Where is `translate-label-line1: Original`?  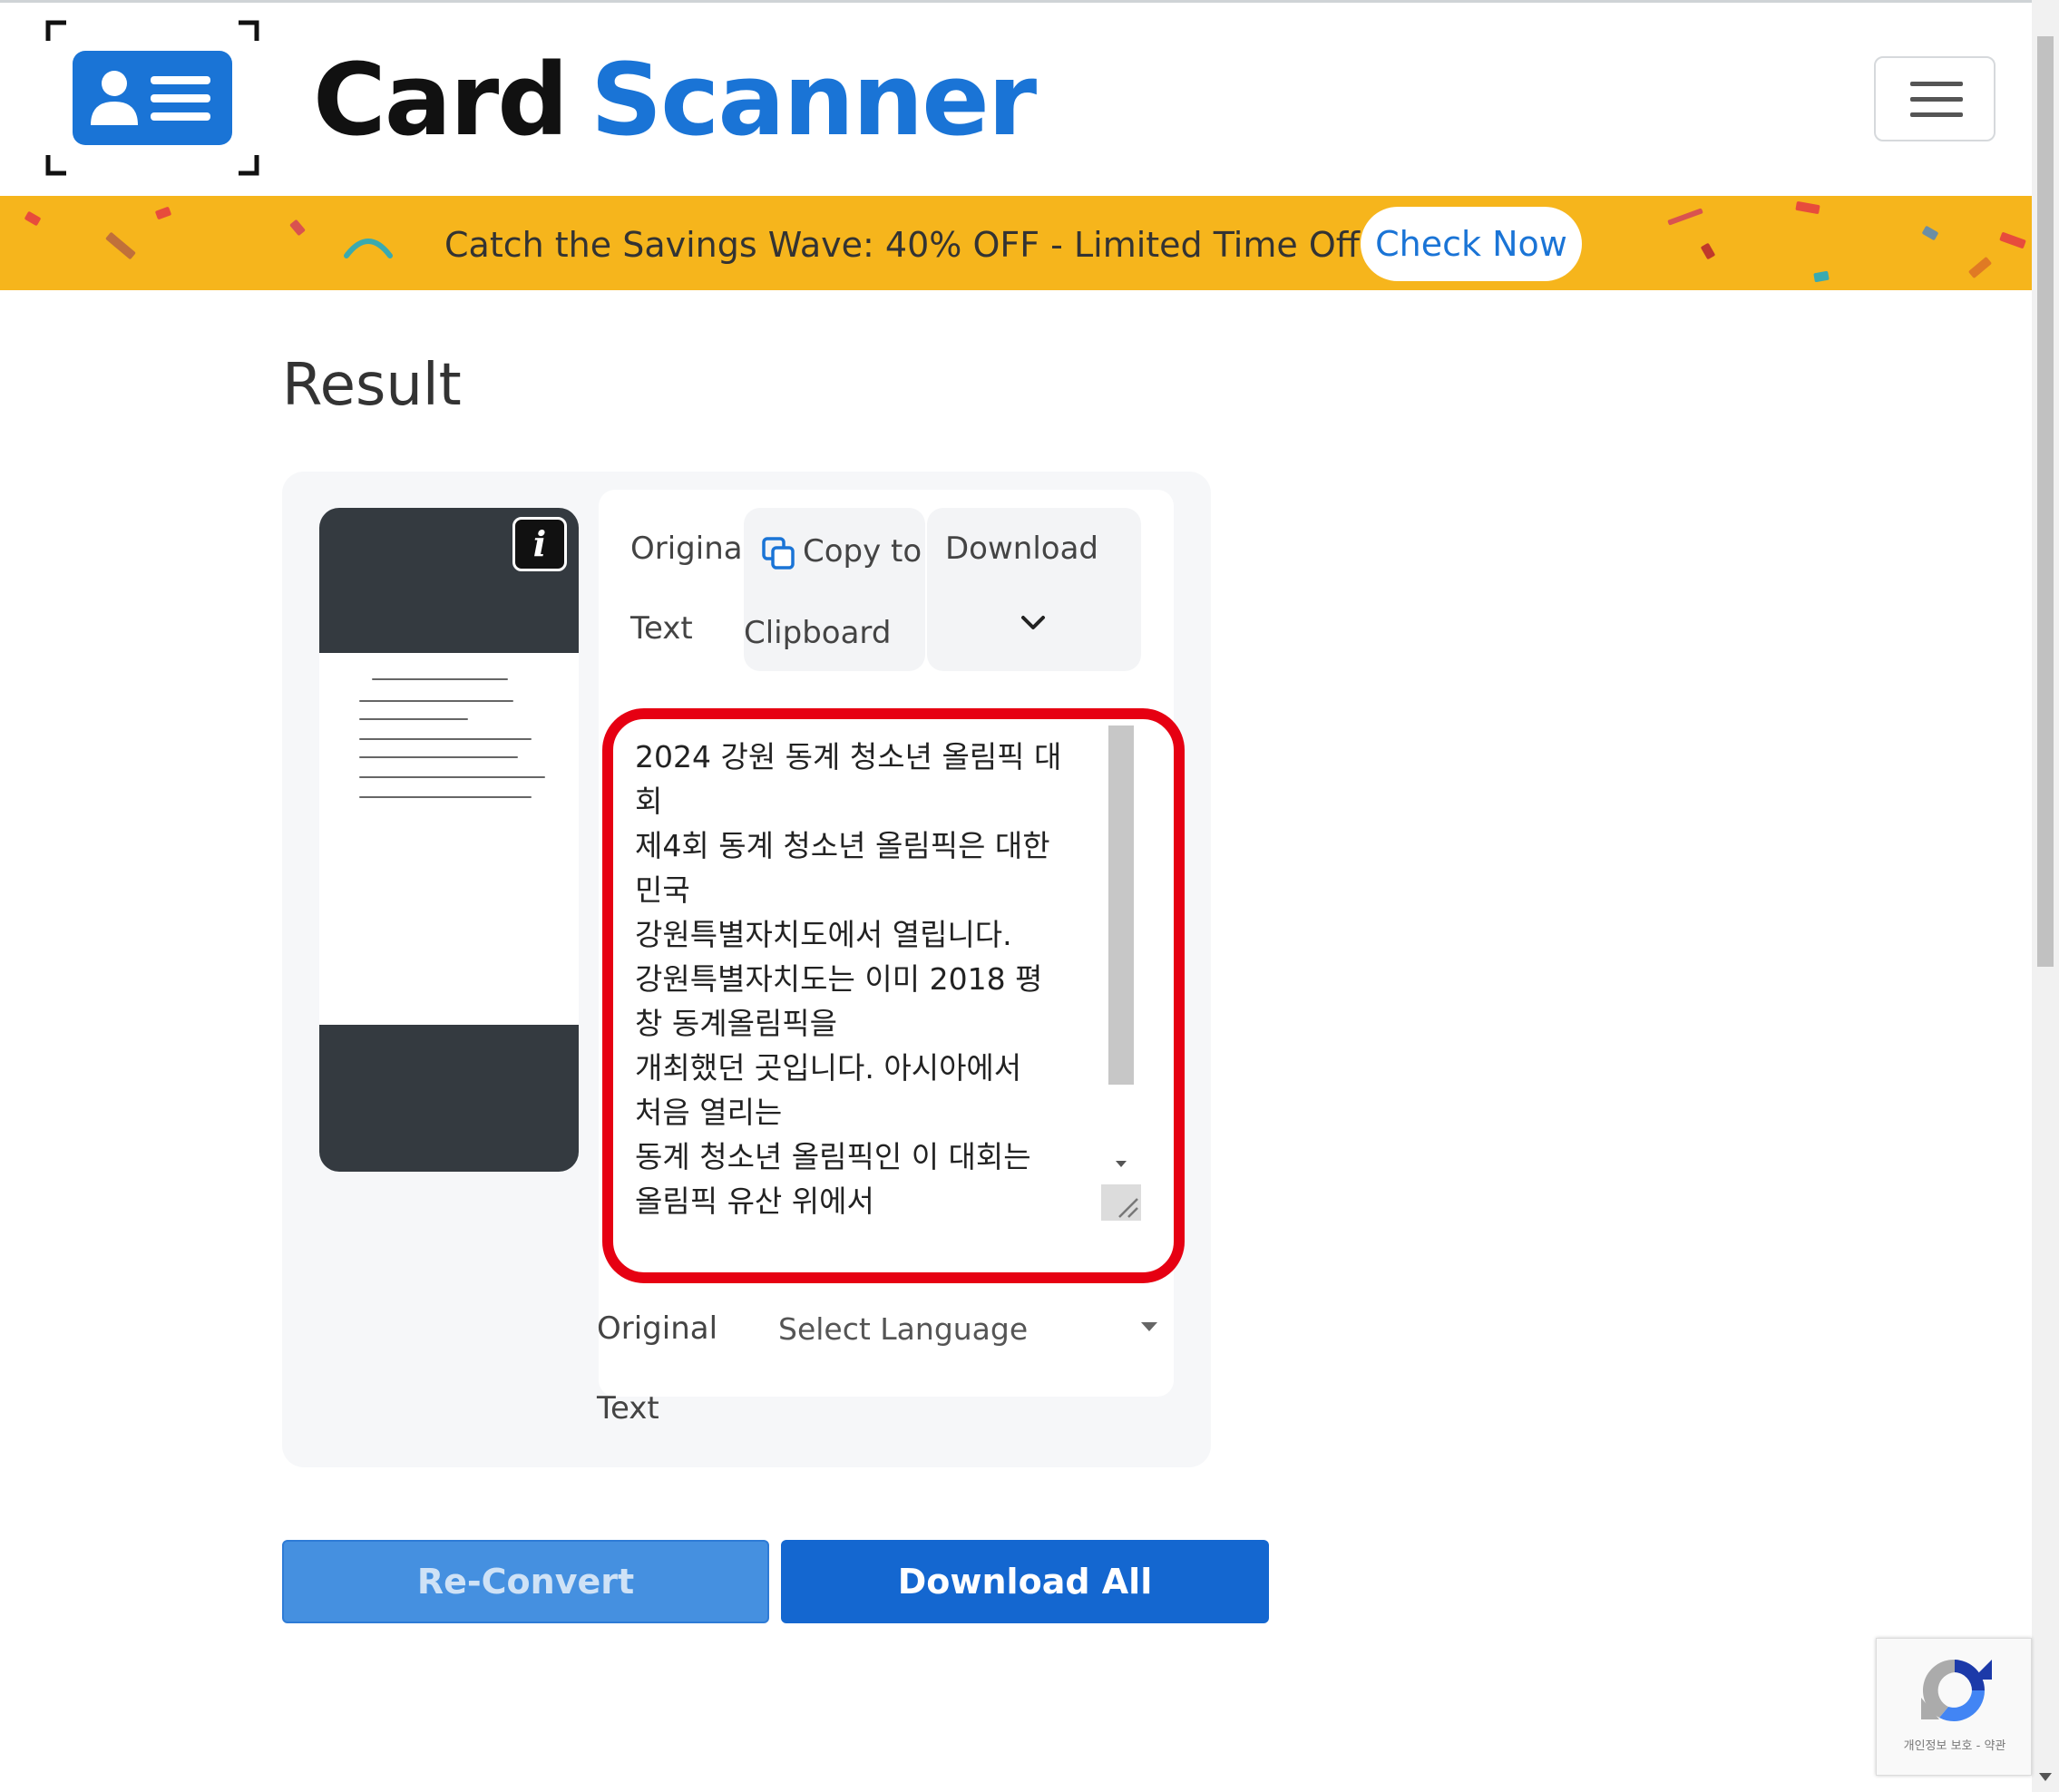 translate-label-line1: Original is located at coordinates (657, 1328).